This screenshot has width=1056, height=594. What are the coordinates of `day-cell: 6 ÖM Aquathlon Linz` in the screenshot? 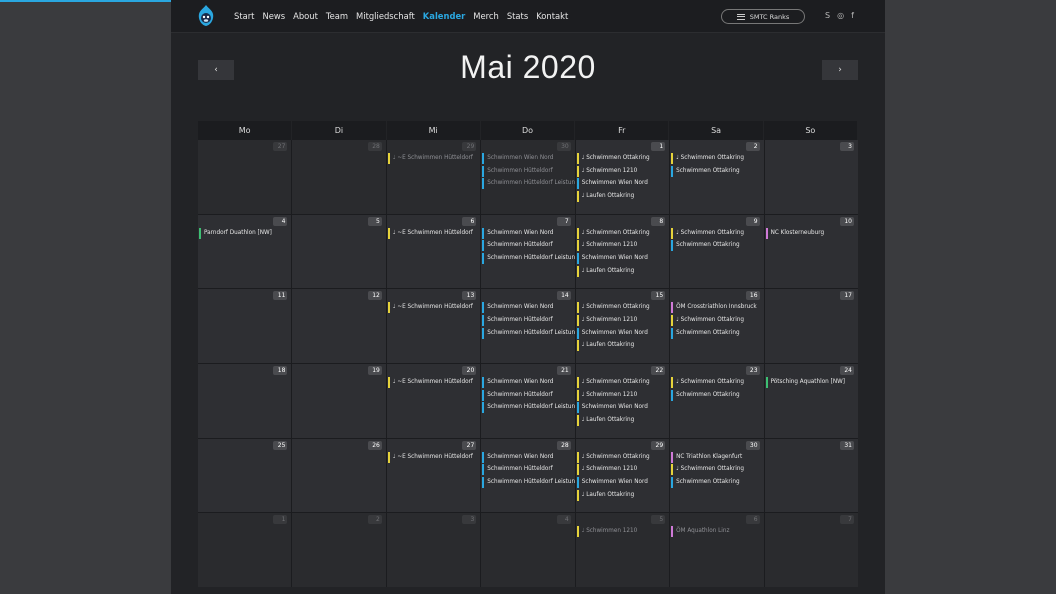 It's located at (717, 550).